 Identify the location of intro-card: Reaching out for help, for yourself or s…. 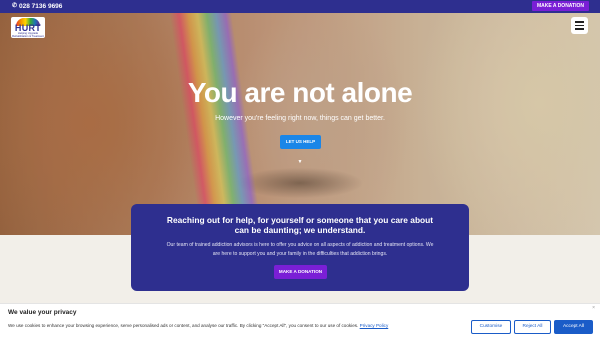
(300, 247).